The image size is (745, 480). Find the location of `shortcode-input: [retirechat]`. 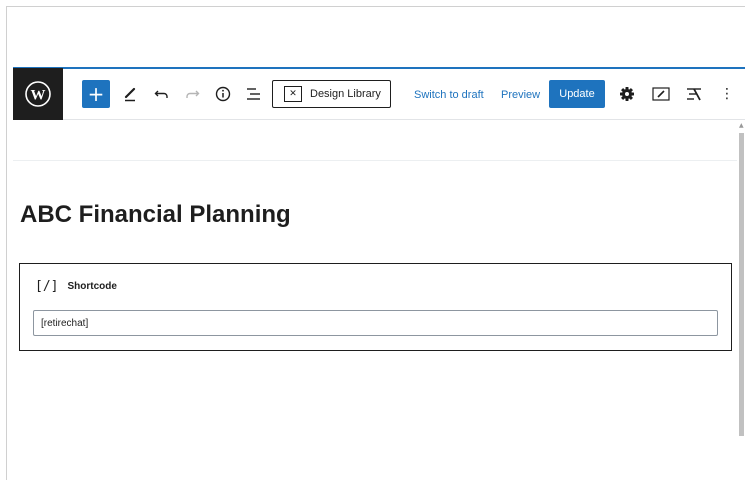

shortcode-input: [retirechat] is located at coordinates (375, 323).